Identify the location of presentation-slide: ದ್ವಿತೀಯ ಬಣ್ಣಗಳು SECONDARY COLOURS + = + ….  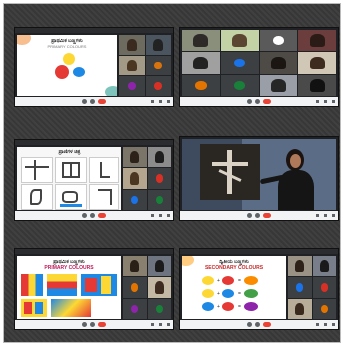
(234, 287).